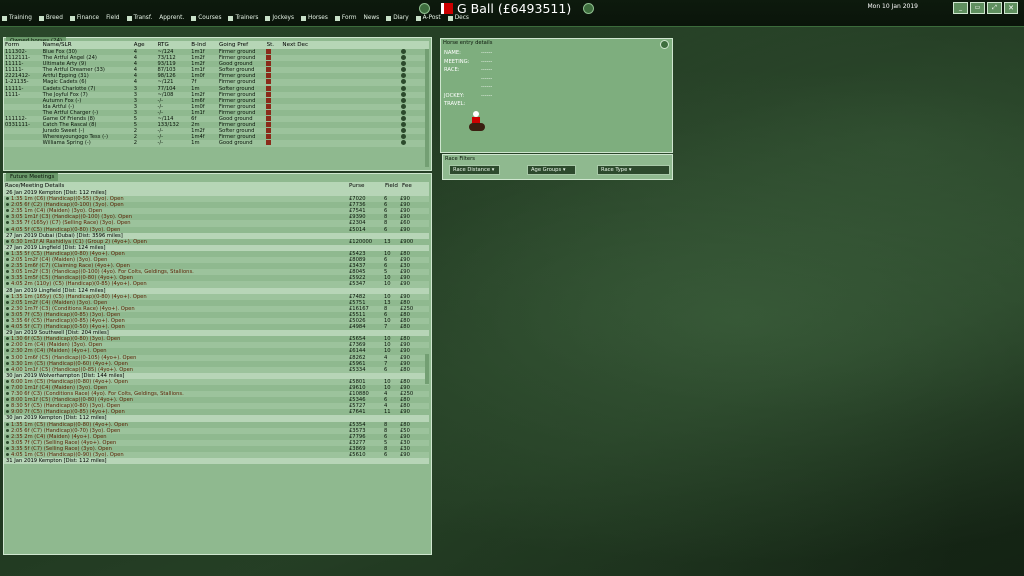 The width and height of the screenshot is (1024, 576). I want to click on menu-item-breed: Breed, so click(50, 18).